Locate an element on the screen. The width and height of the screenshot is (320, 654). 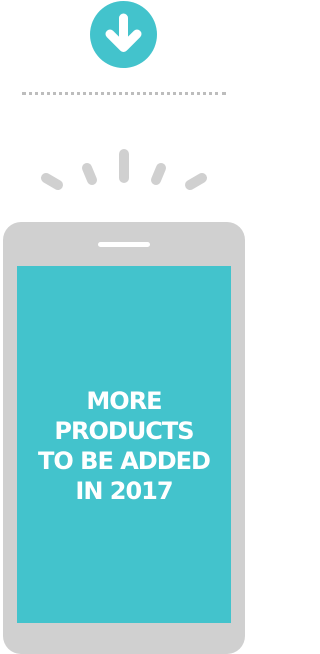
arrow-down-icon is located at coordinates (123, 32).